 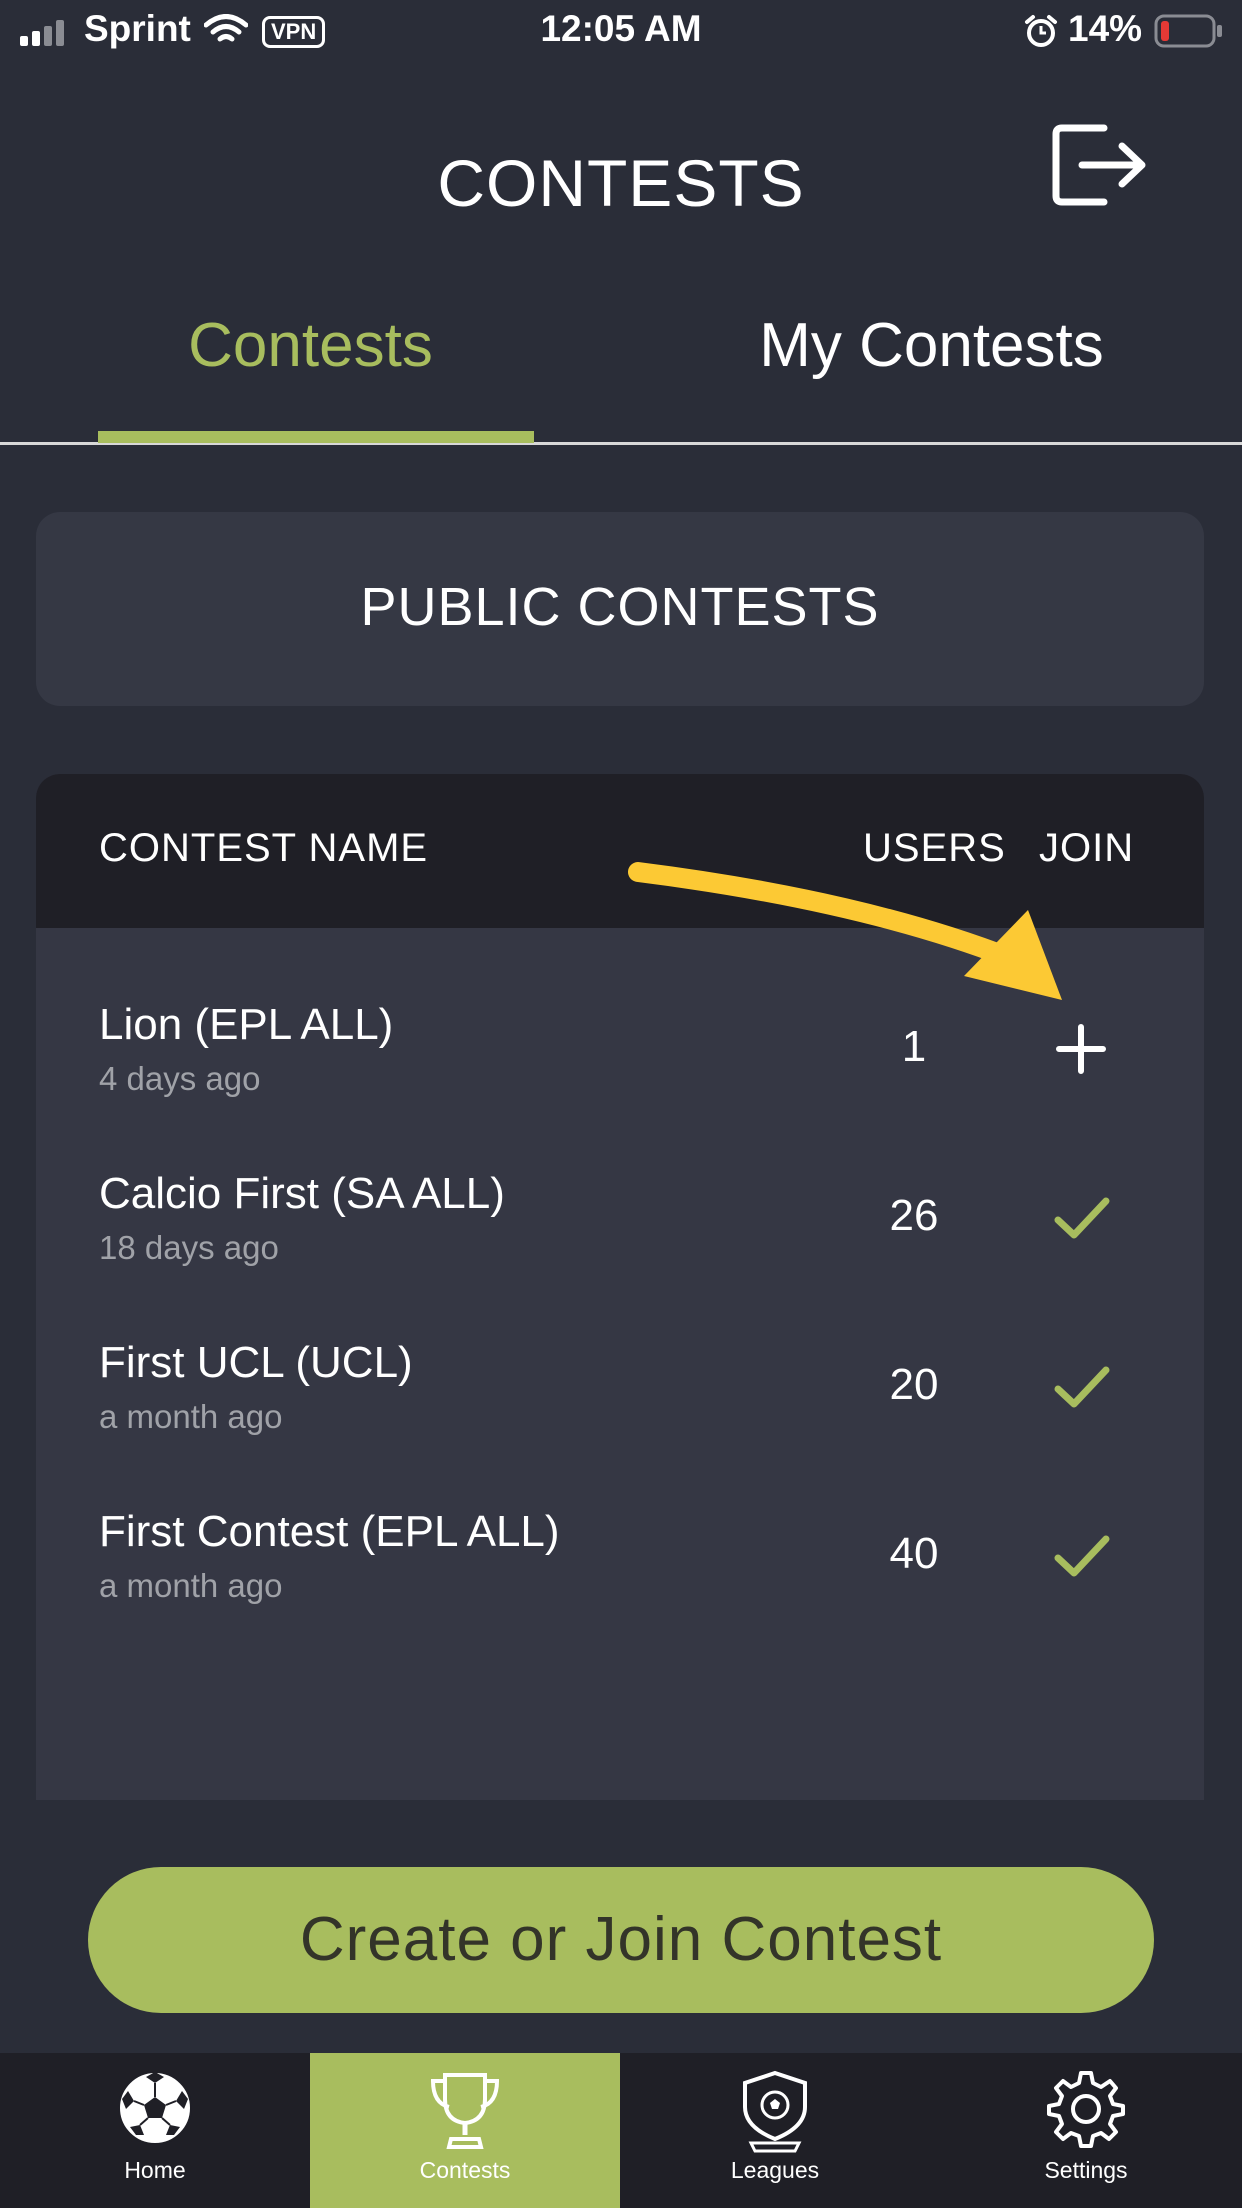 I want to click on tab-my-contests: My Contests, so click(x=931, y=345).